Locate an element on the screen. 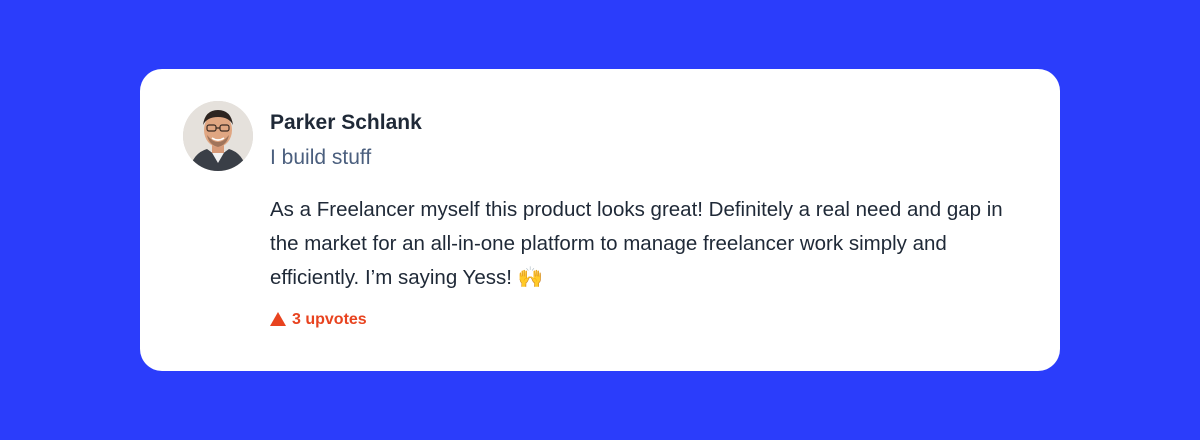 This screenshot has width=1200, height=440. upvote-button: 3 upvotes is located at coordinates (318, 320).